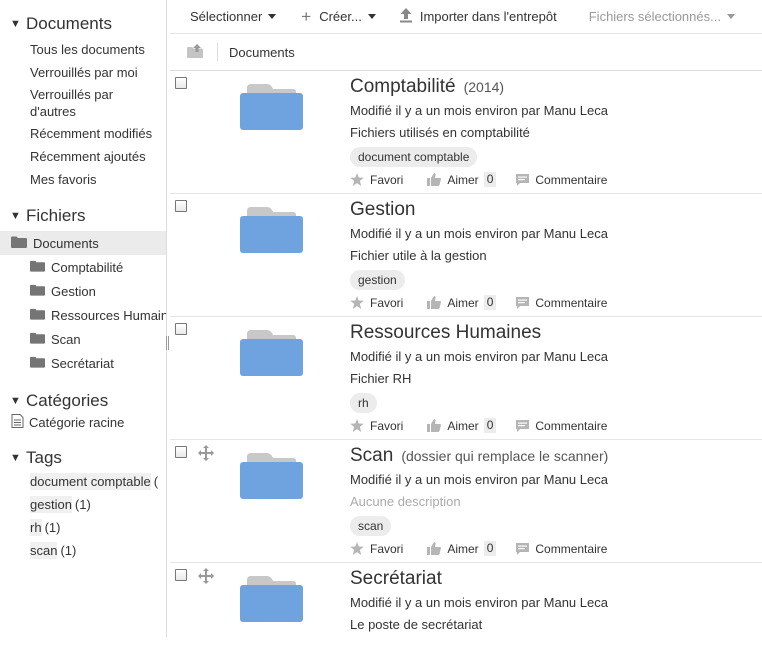  What do you see at coordinates (90, 481) in the screenshot?
I see `tag-name: document comptable` at bounding box center [90, 481].